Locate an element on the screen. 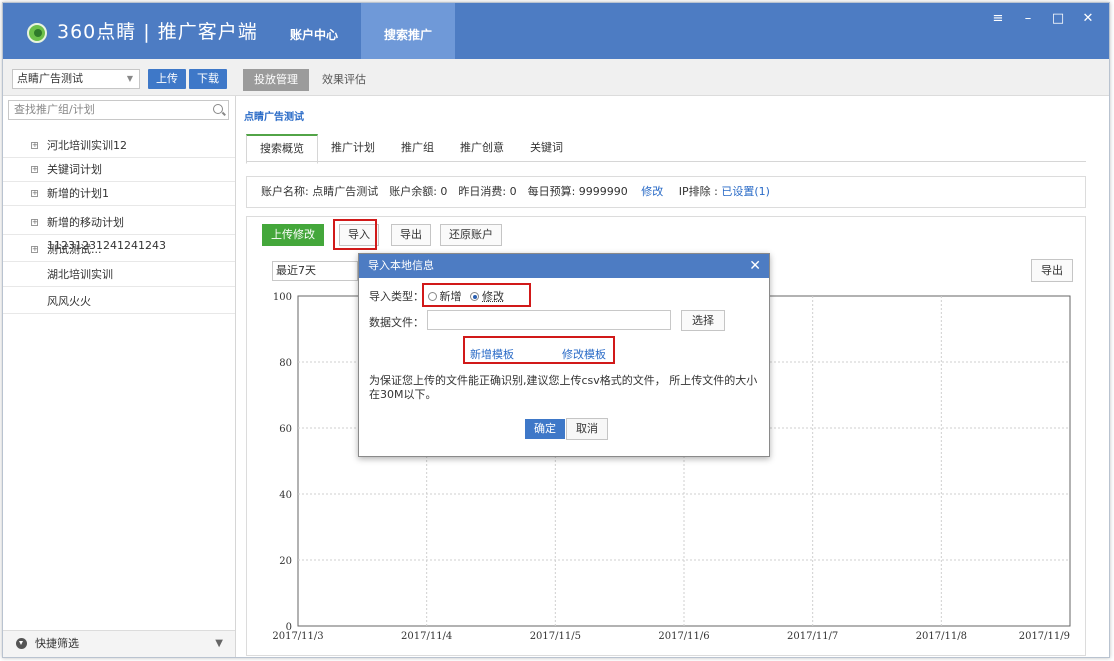  sidebar-item-new-plan-1: + 新增的计划1 is located at coordinates (119, 194).